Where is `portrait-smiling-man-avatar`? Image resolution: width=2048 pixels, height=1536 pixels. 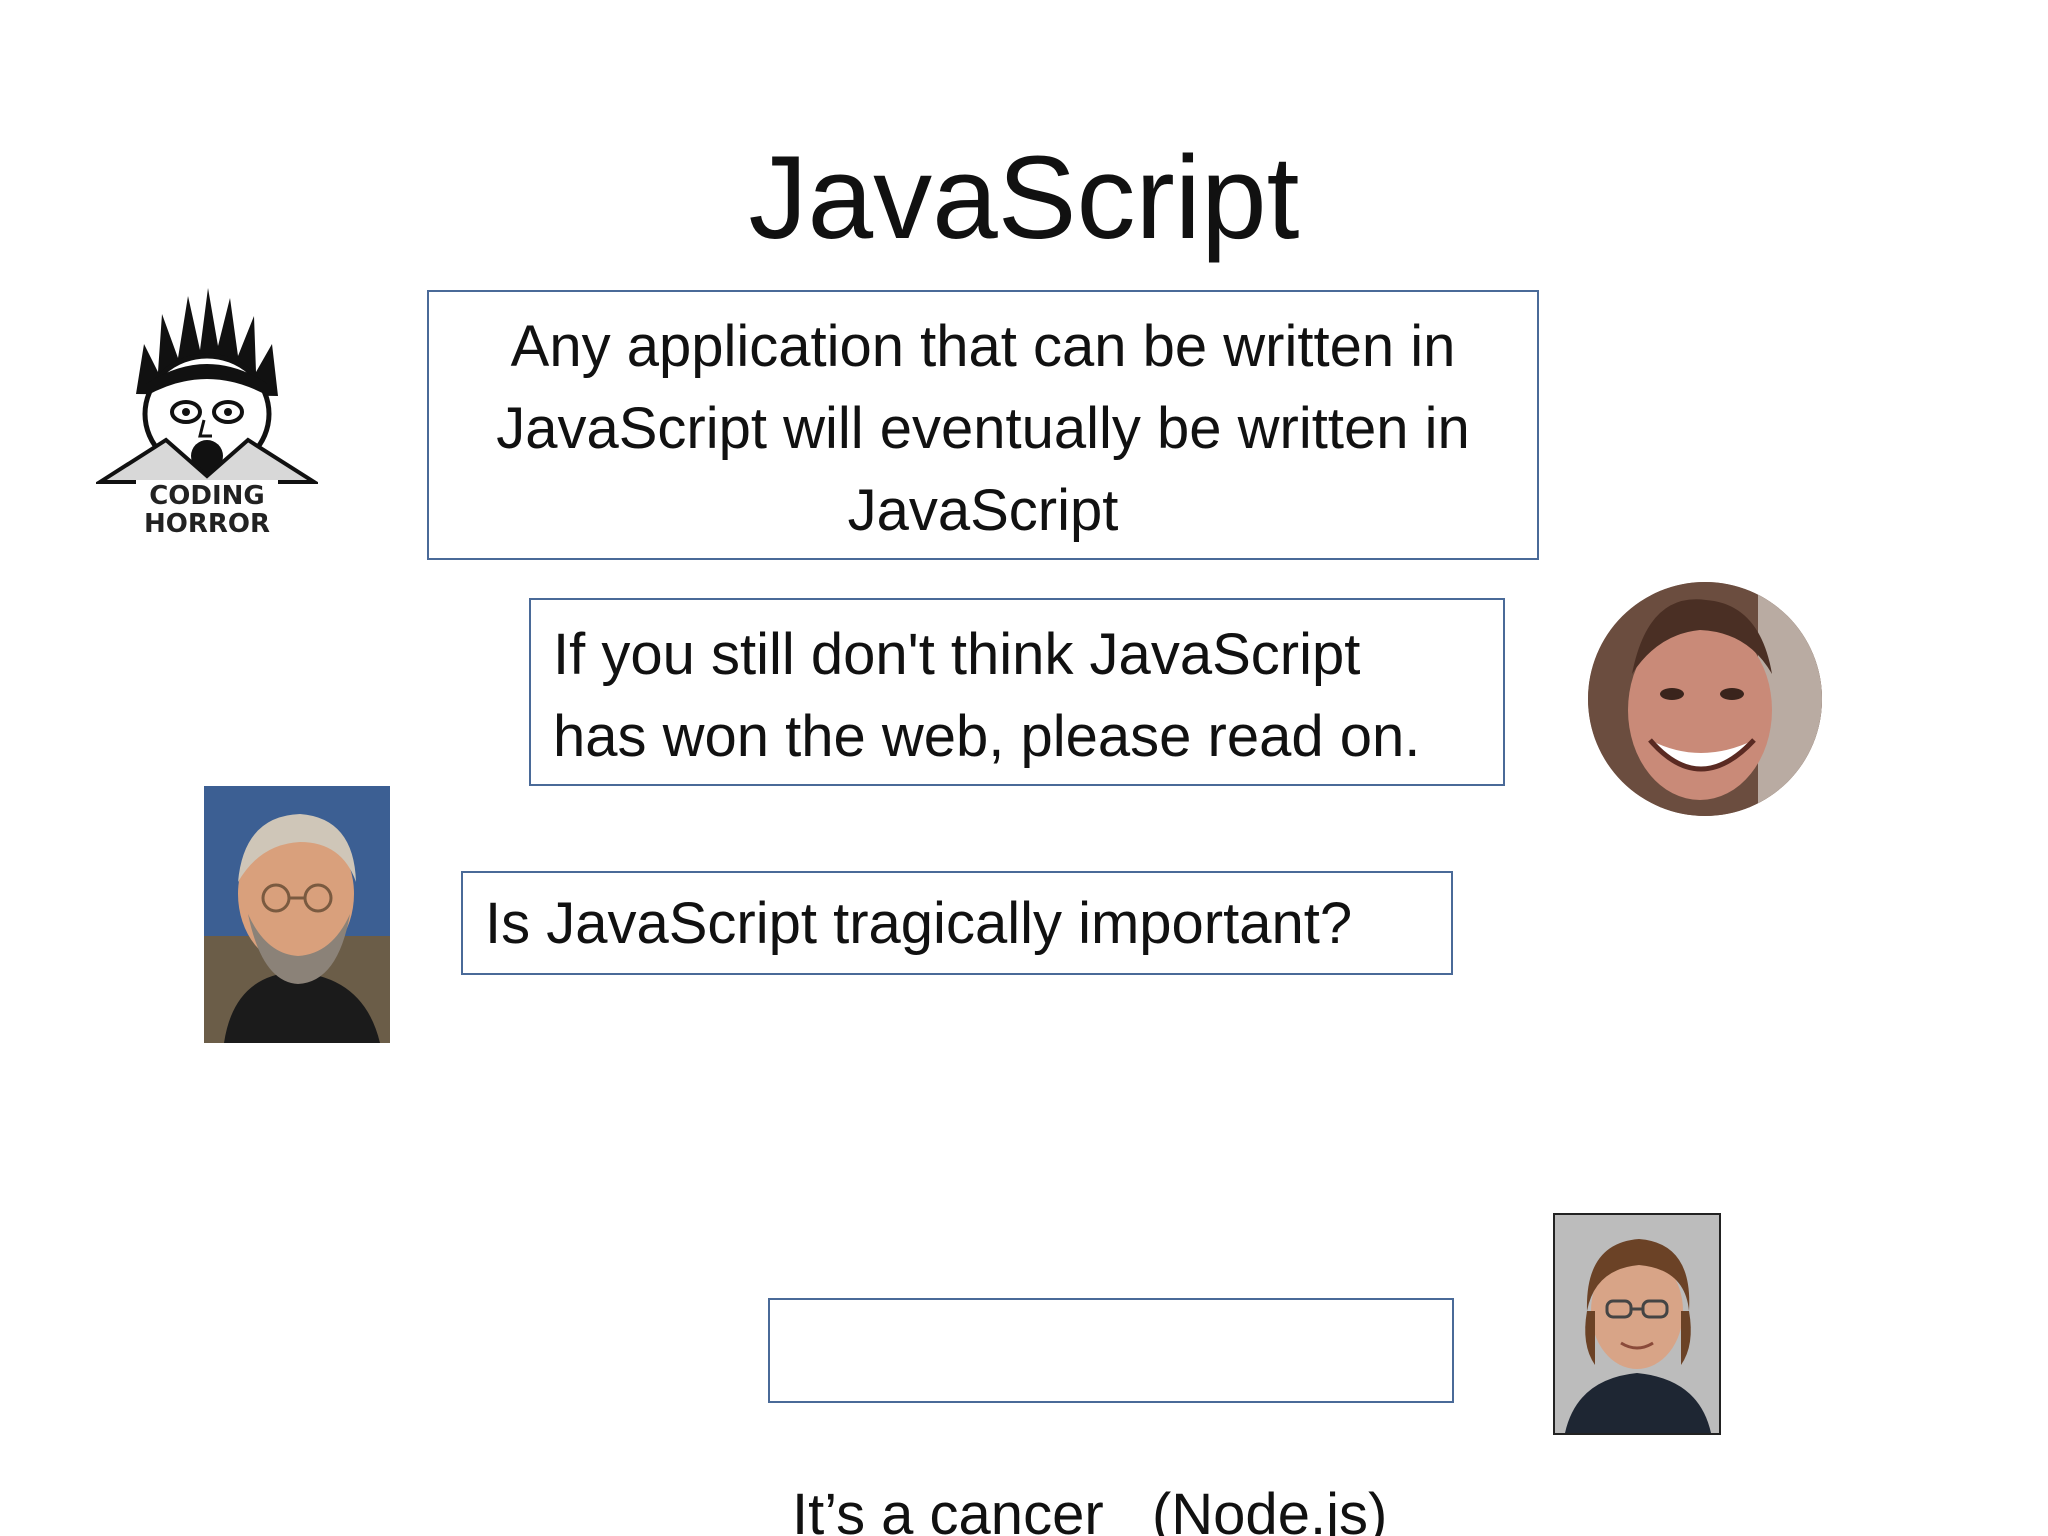
portrait-smiling-man-avatar is located at coordinates (1705, 699).